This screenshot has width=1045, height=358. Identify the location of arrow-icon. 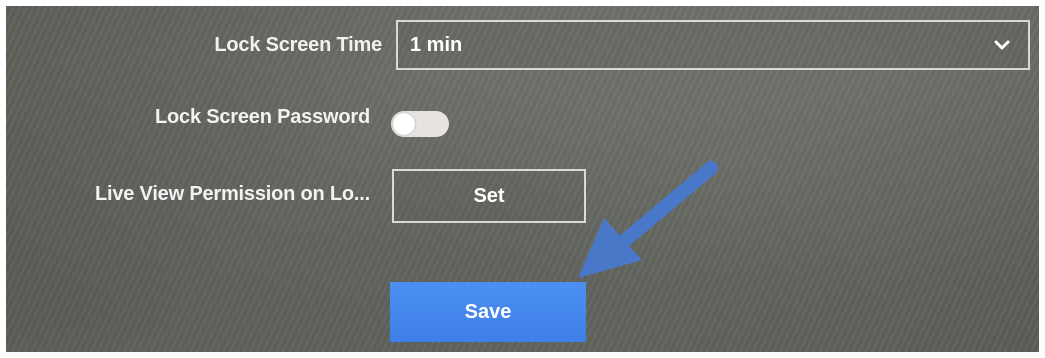
(648, 219).